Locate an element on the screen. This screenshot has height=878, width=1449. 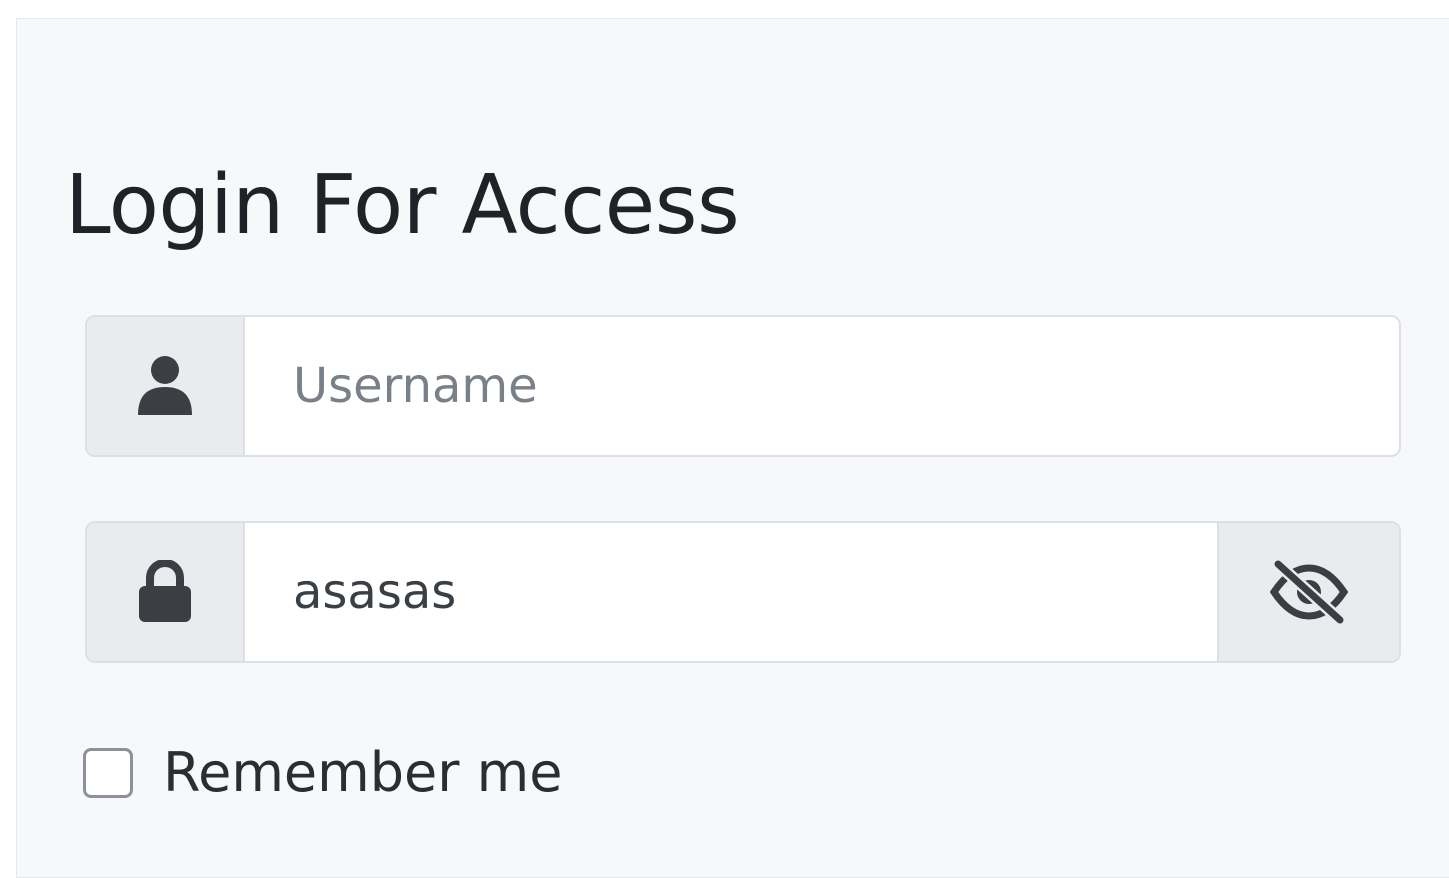
username-input-group is located at coordinates (743, 386).